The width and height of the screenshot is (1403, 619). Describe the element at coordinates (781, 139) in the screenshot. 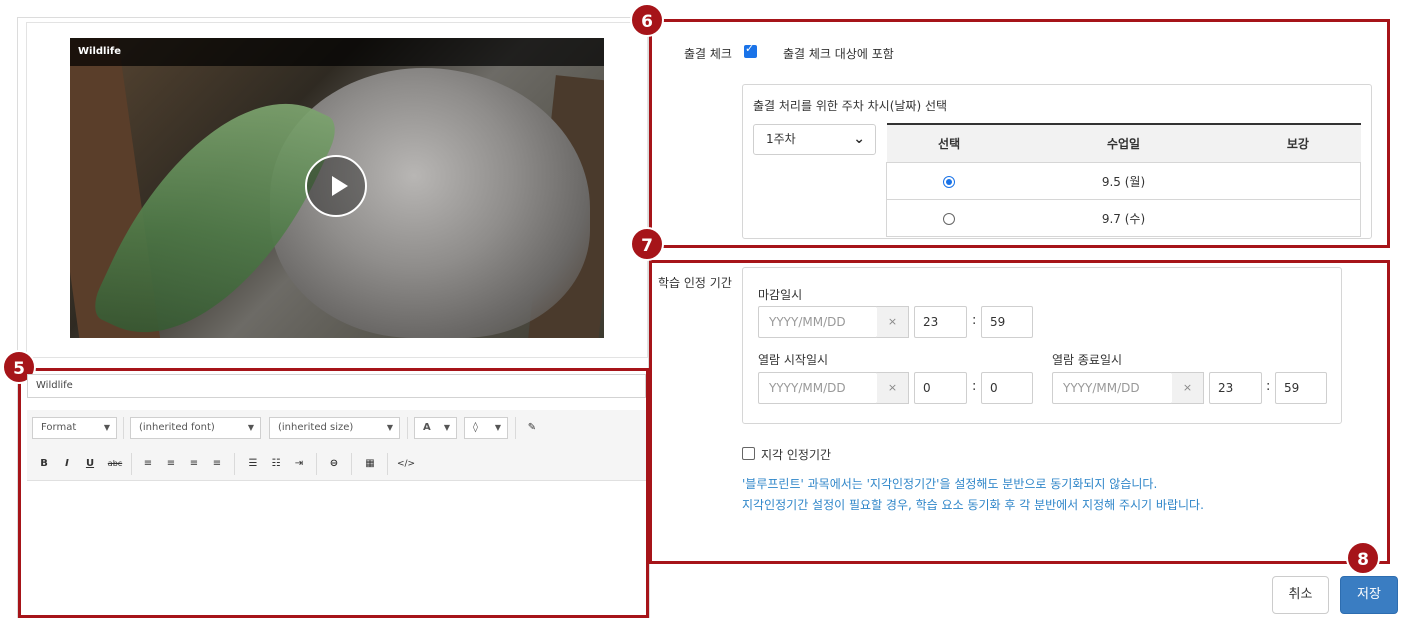

I see `week-select-value: 1주차` at that location.